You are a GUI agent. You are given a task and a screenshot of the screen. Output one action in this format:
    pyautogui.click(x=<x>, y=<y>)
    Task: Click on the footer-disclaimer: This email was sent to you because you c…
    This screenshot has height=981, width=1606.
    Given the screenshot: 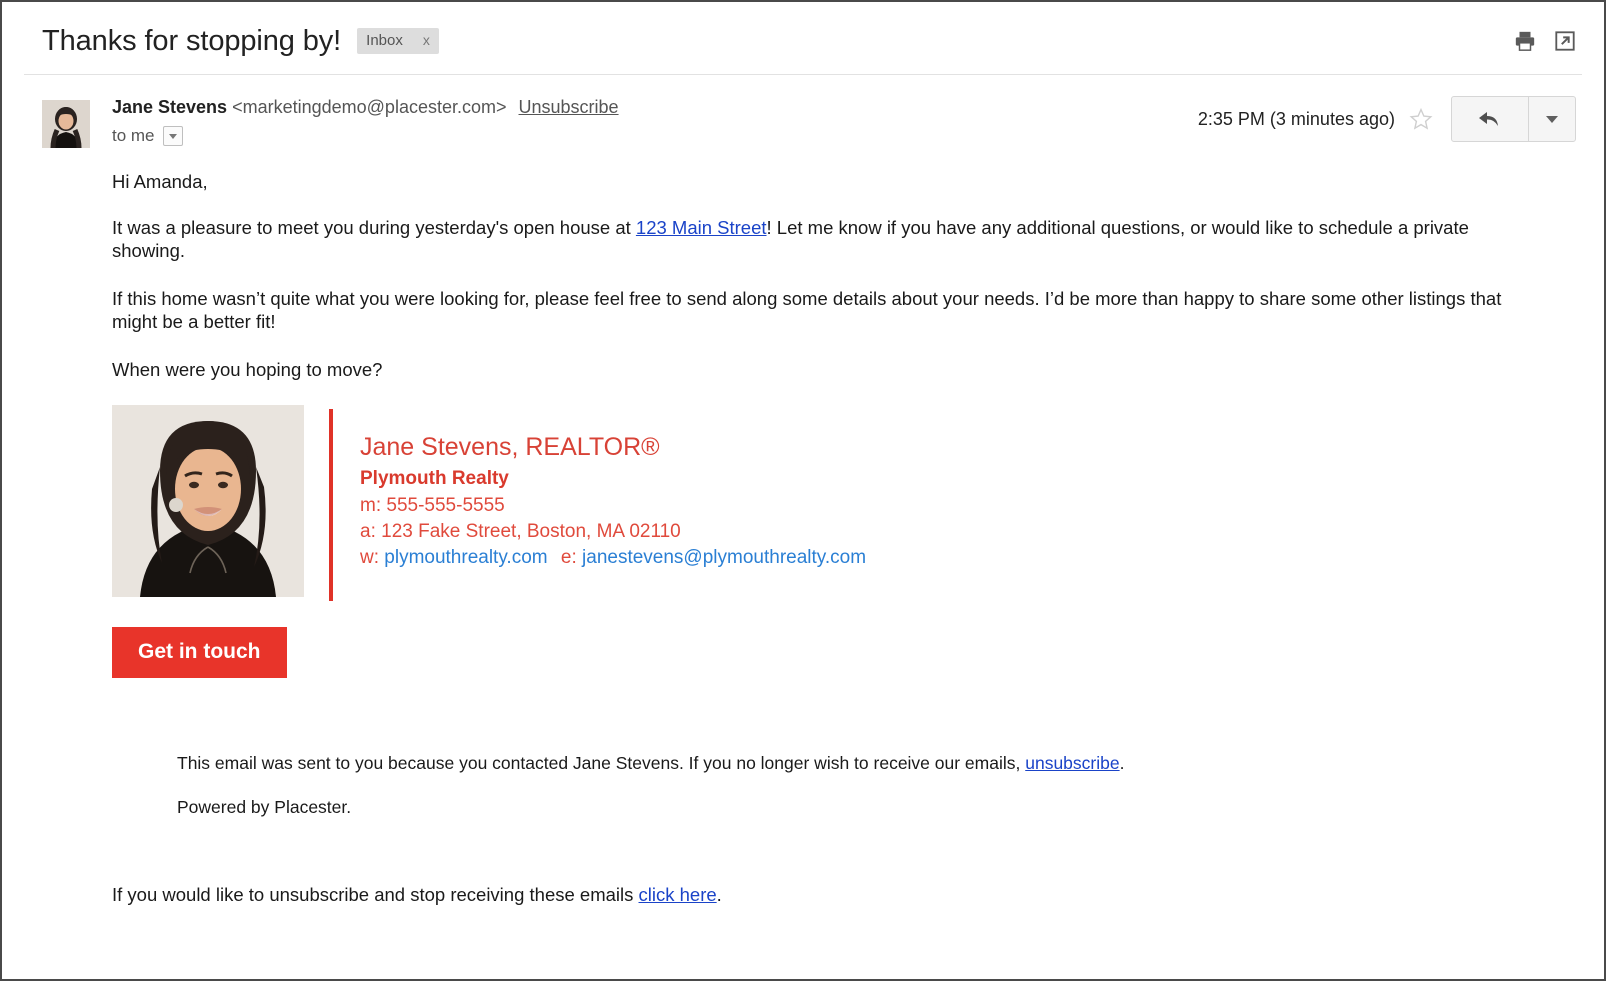 What is the action you would take?
    pyautogui.click(x=860, y=763)
    